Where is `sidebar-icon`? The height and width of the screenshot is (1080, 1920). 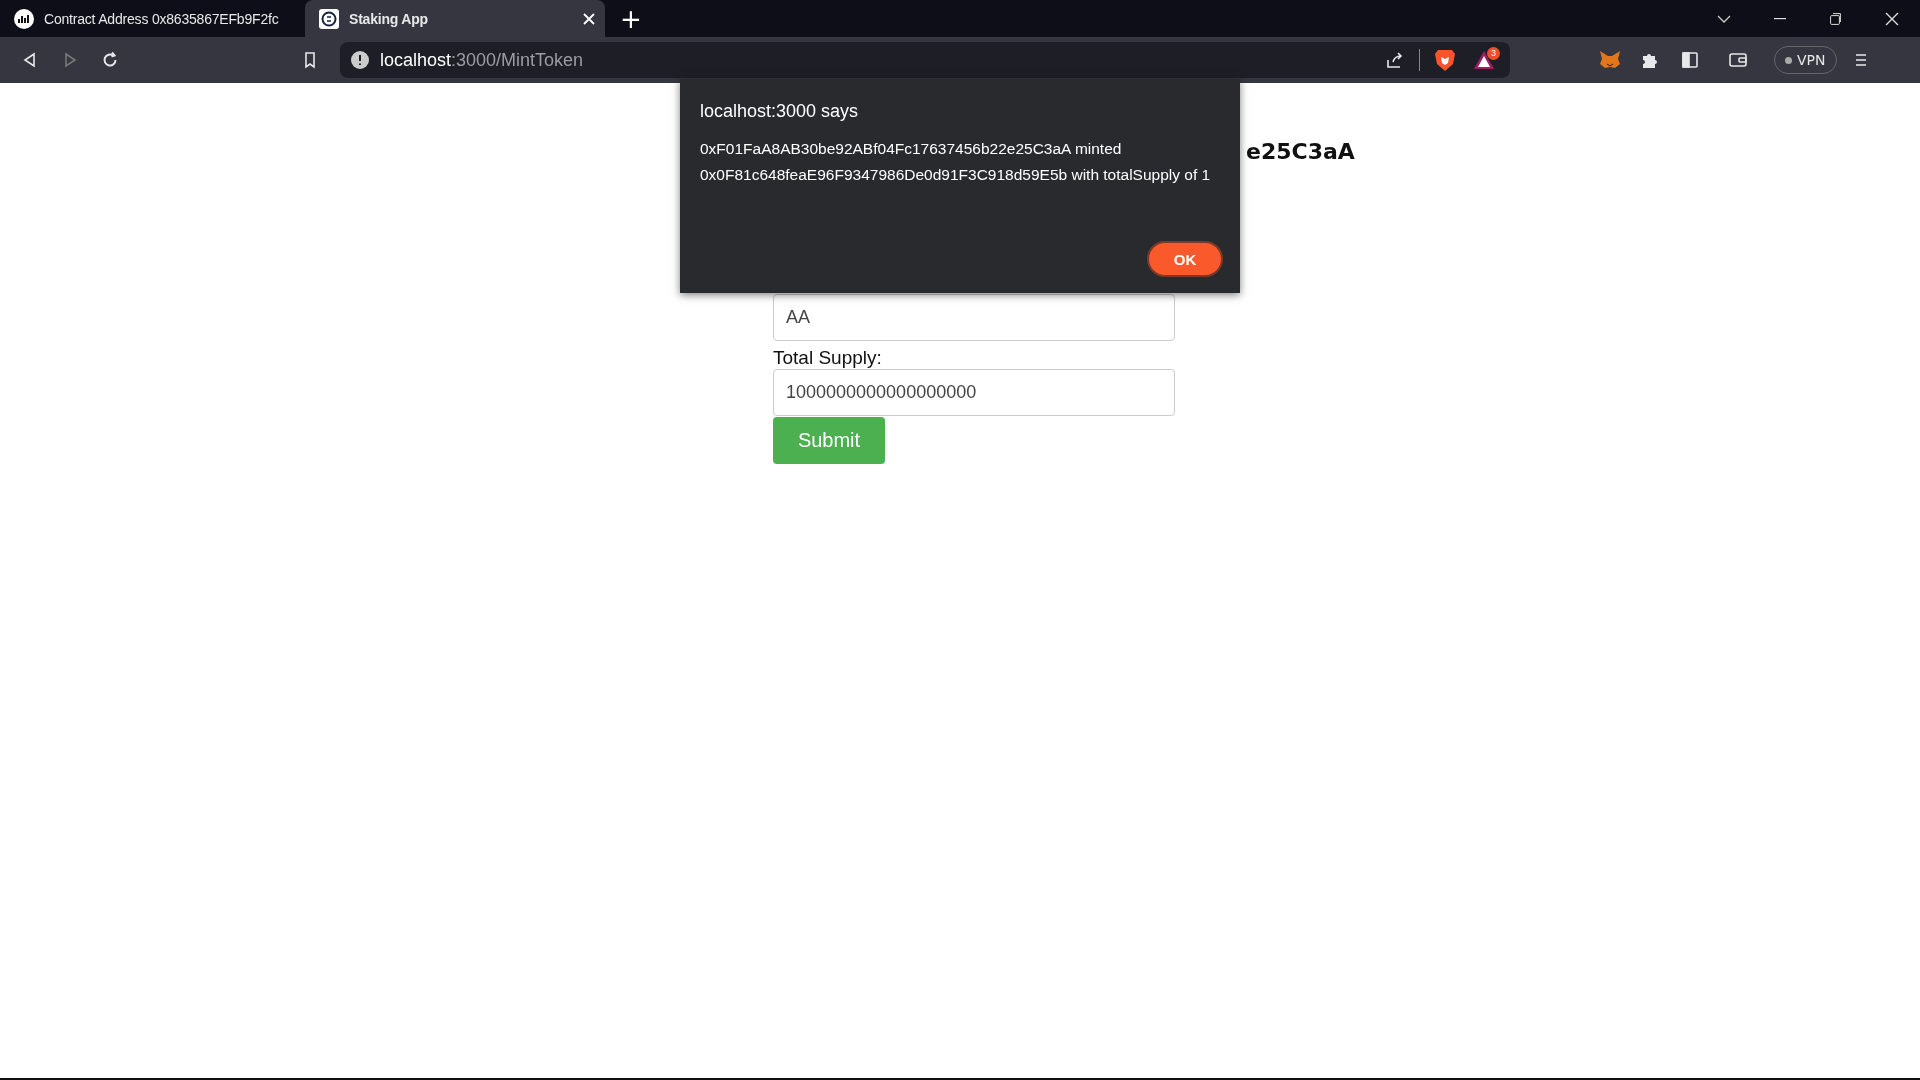 sidebar-icon is located at coordinates (1690, 60).